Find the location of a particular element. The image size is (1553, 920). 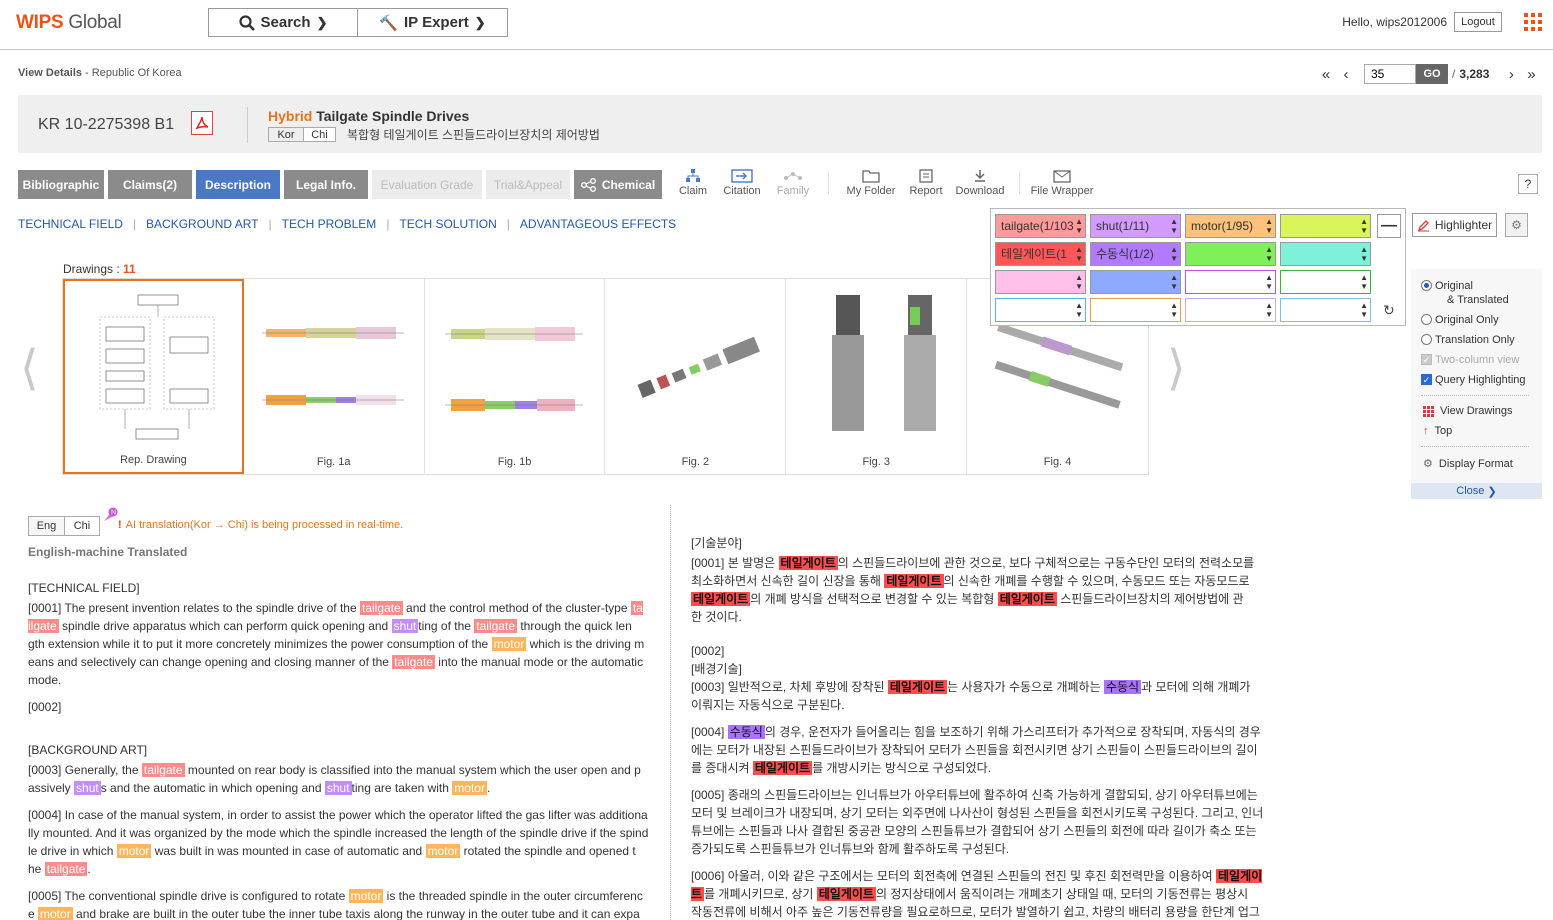

view-drawings-link: View Drawings is located at coordinates (1468, 411).